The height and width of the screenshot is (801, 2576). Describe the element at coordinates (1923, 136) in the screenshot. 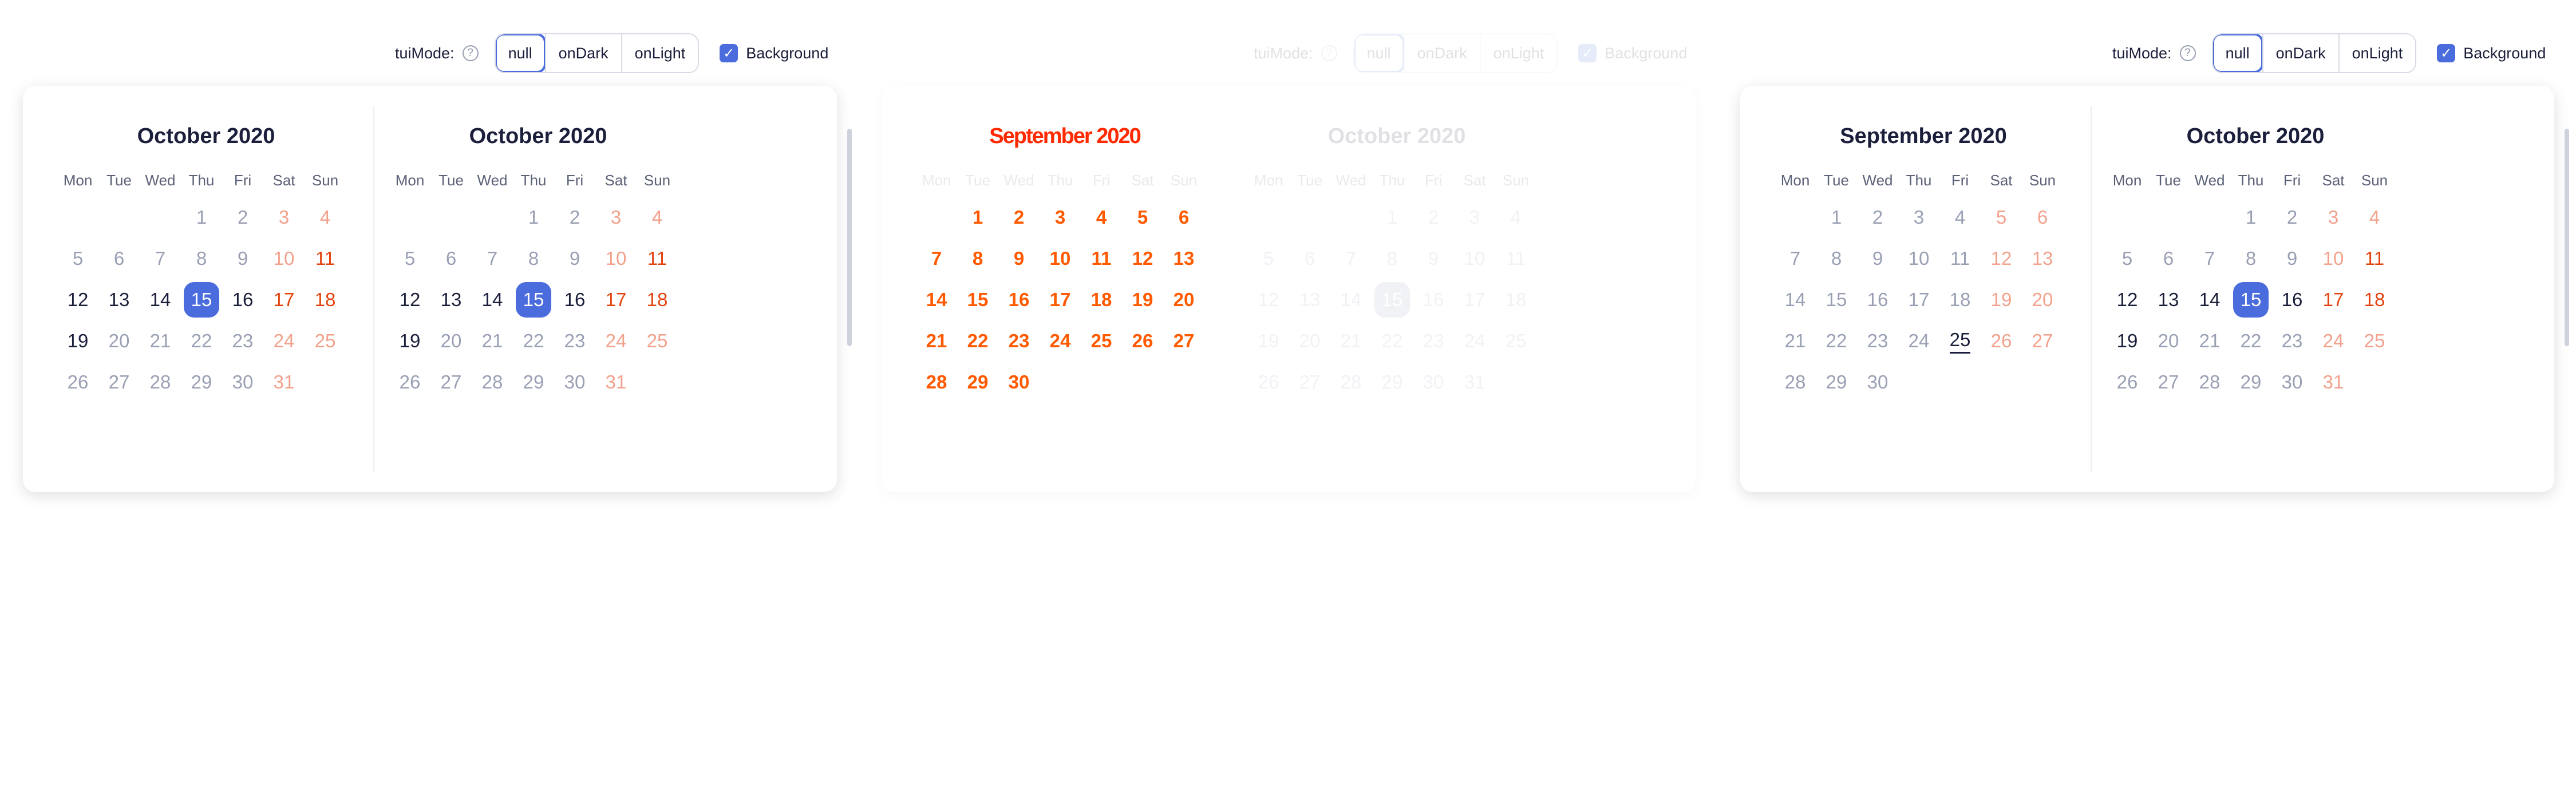

I see `month-title: September 2020` at that location.